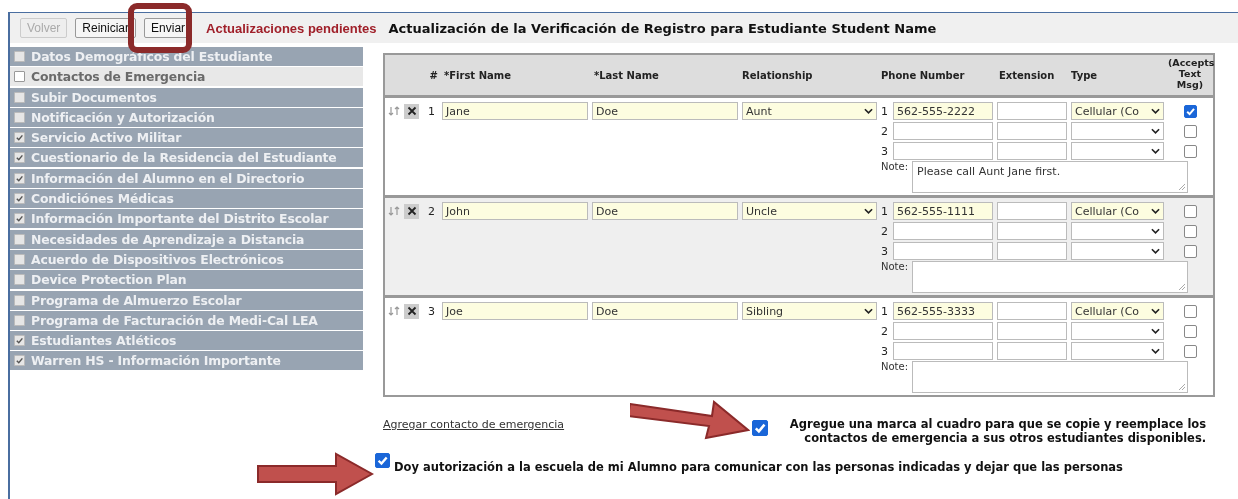 Image resolution: width=1238 pixels, height=499 pixels. Describe the element at coordinates (943, 211) in the screenshot. I see `phone-field: 562-555-1111` at that location.